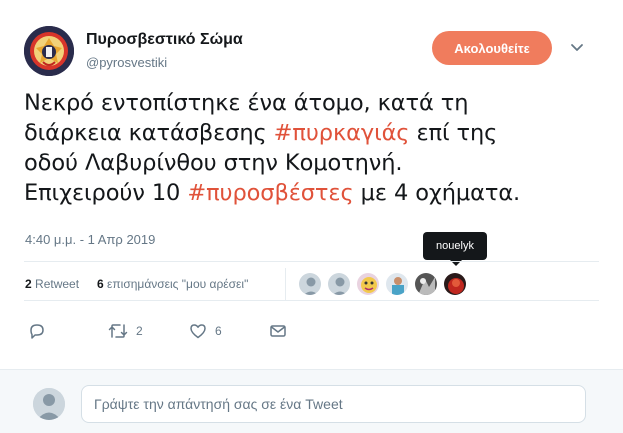 The image size is (623, 433). I want to click on retweet-stat-label: Retweet, so click(57, 284).